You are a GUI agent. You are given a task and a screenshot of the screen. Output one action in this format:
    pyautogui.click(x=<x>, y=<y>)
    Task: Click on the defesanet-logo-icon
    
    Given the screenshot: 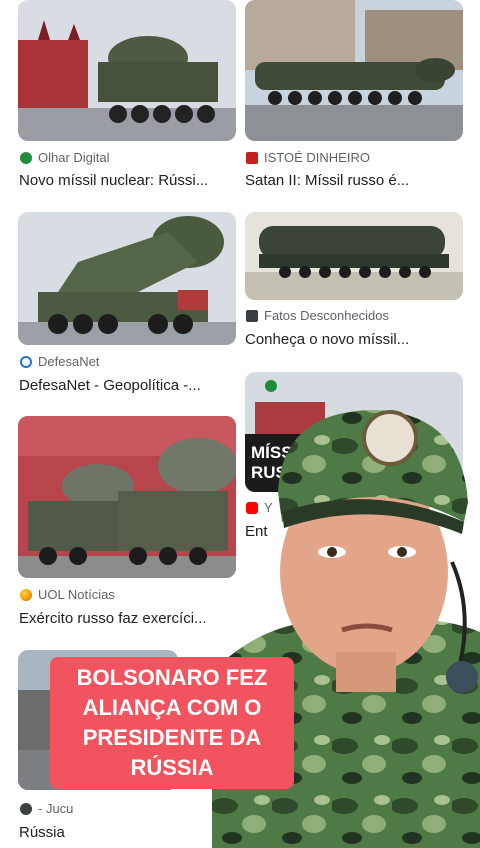 What is the action you would take?
    pyautogui.click(x=26, y=361)
    